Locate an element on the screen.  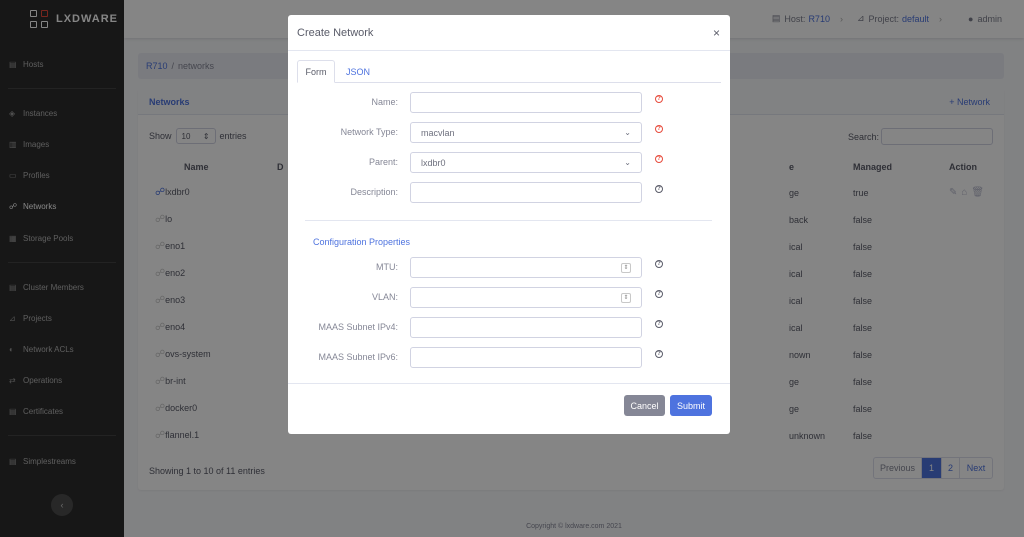
close-icon: × is located at coordinates (716, 33).